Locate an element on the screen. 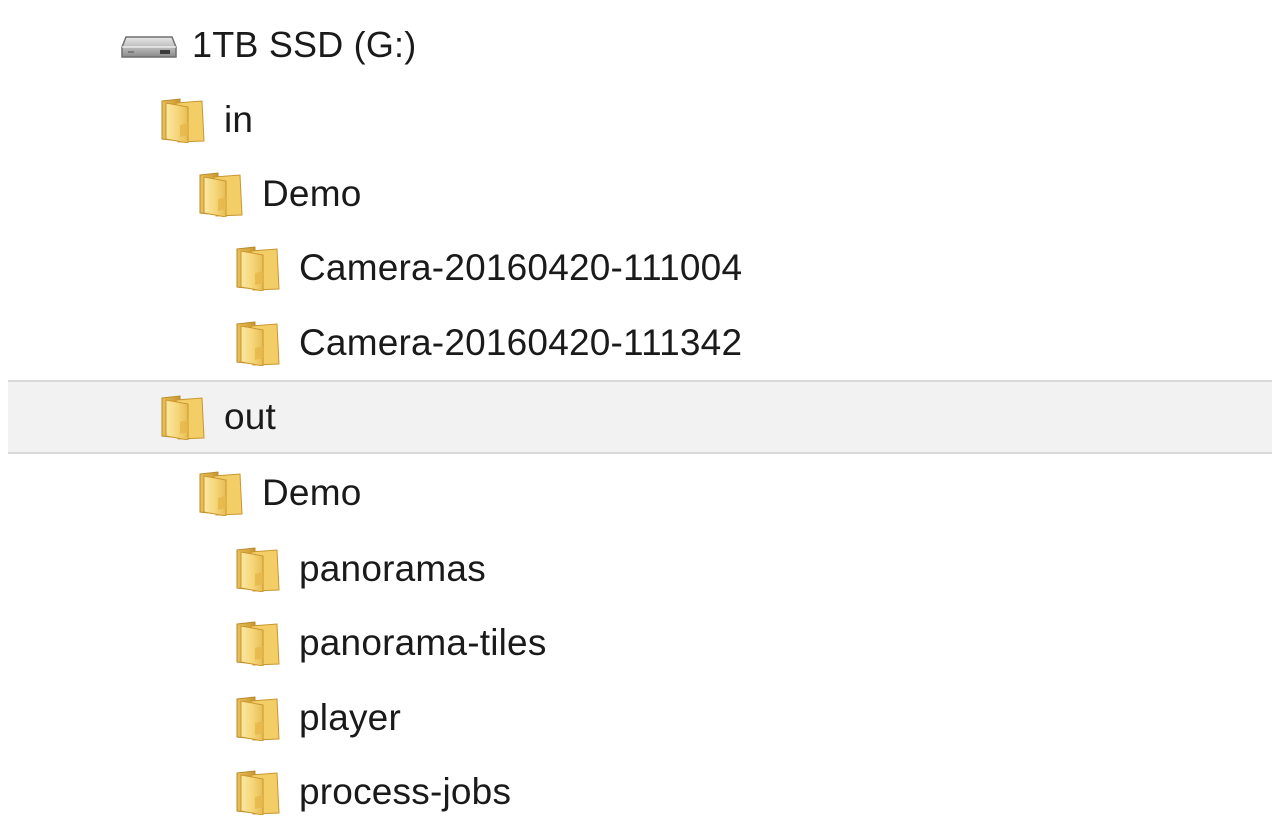 This screenshot has height=831, width=1272. tree-item-drive: 1TB SSD (G:) is located at coordinates (636, 45).